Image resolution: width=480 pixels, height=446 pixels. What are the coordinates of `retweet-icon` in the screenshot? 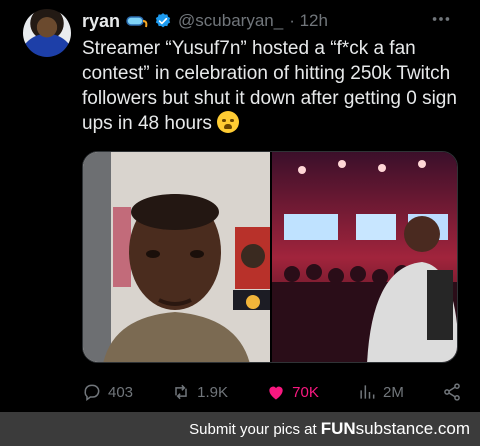 It's located at (181, 392).